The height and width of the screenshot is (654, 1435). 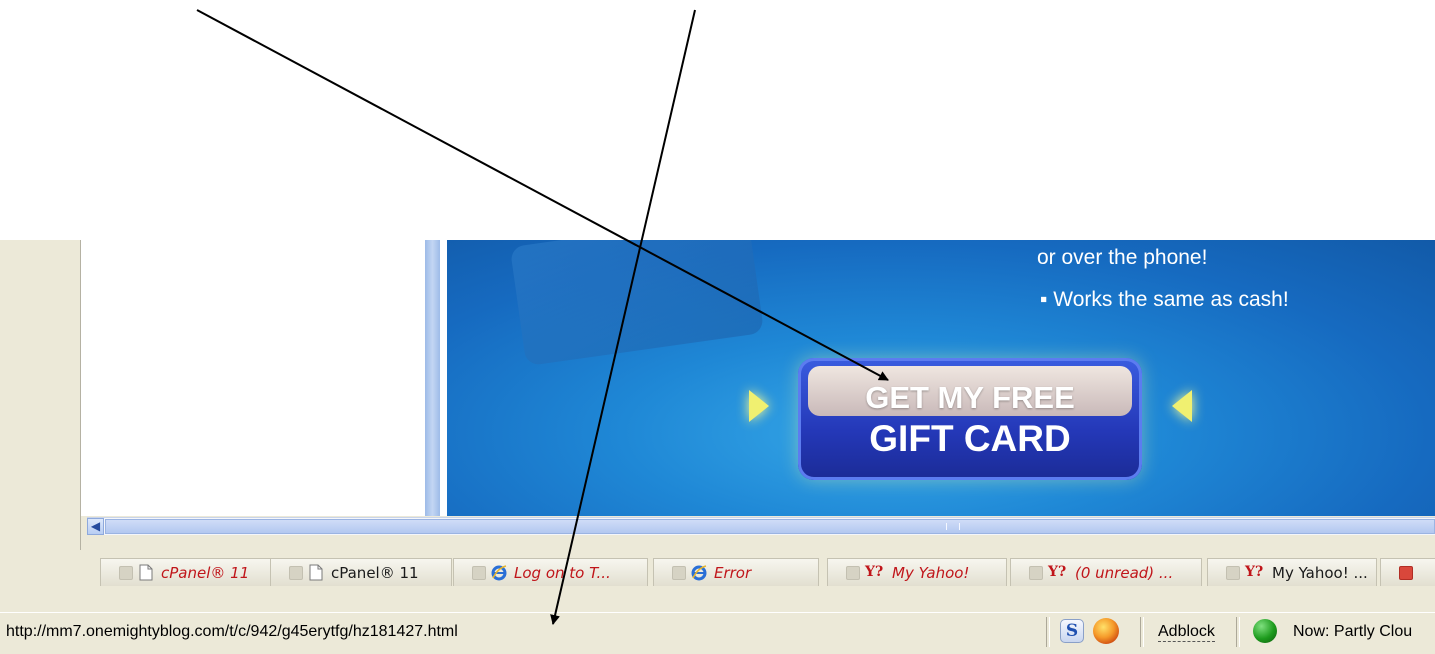 I want to click on cta-label-line1: GET MY FREE, so click(x=970, y=397).